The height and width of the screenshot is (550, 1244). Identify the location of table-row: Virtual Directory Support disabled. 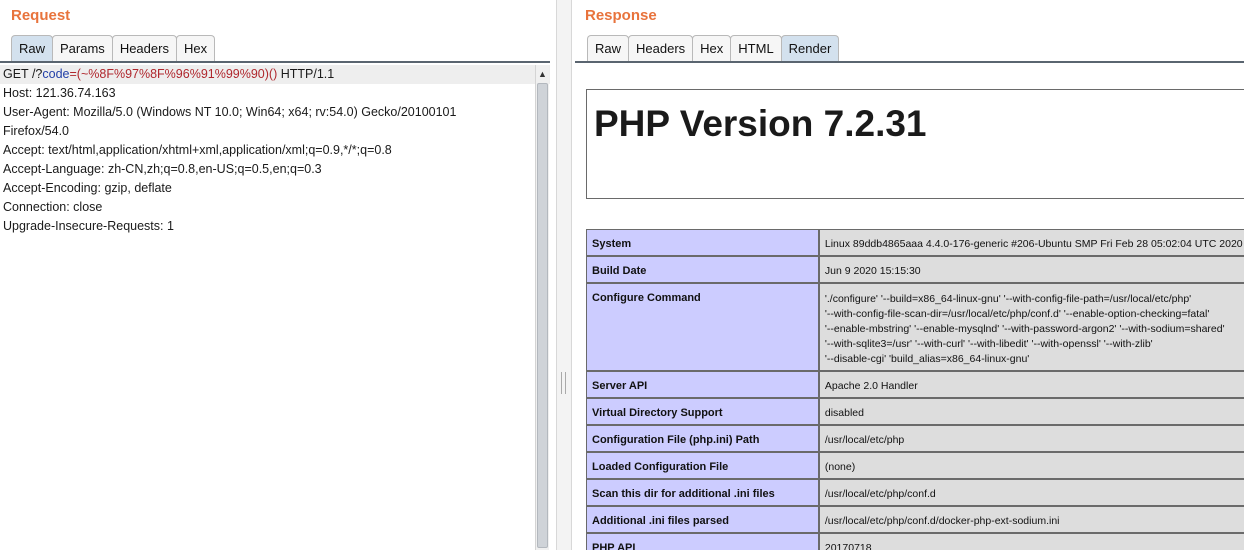
(915, 411).